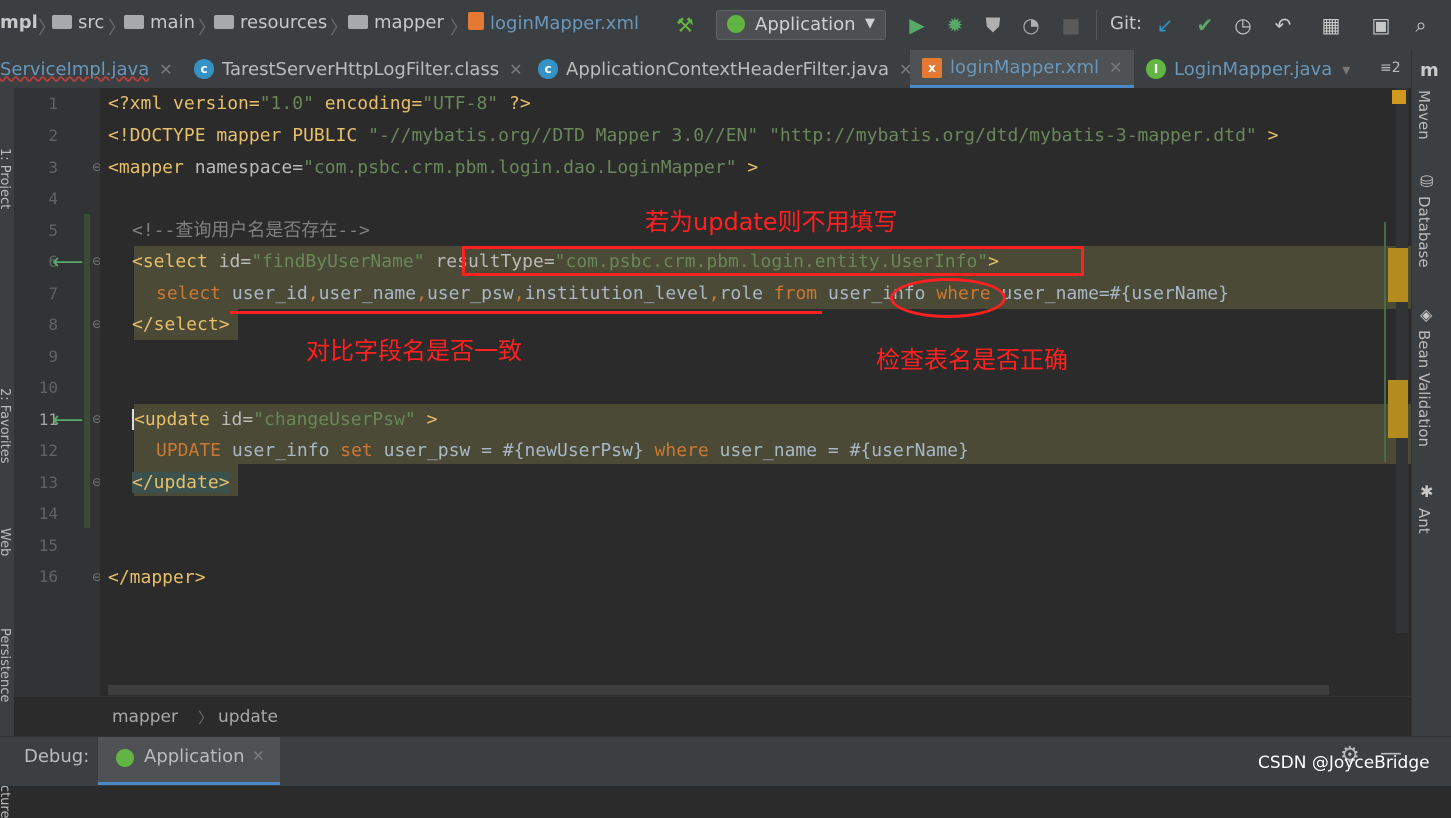  I want to click on tab-loginmapper-java: I LoginMapper.java ▾, so click(1248, 69).